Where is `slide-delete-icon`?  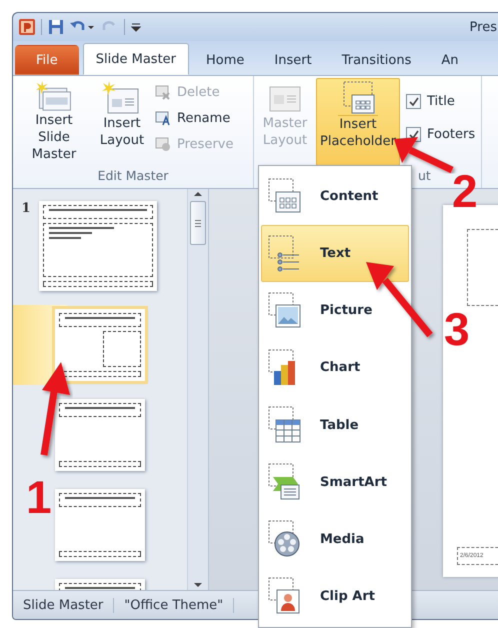 slide-delete-icon is located at coordinates (163, 92).